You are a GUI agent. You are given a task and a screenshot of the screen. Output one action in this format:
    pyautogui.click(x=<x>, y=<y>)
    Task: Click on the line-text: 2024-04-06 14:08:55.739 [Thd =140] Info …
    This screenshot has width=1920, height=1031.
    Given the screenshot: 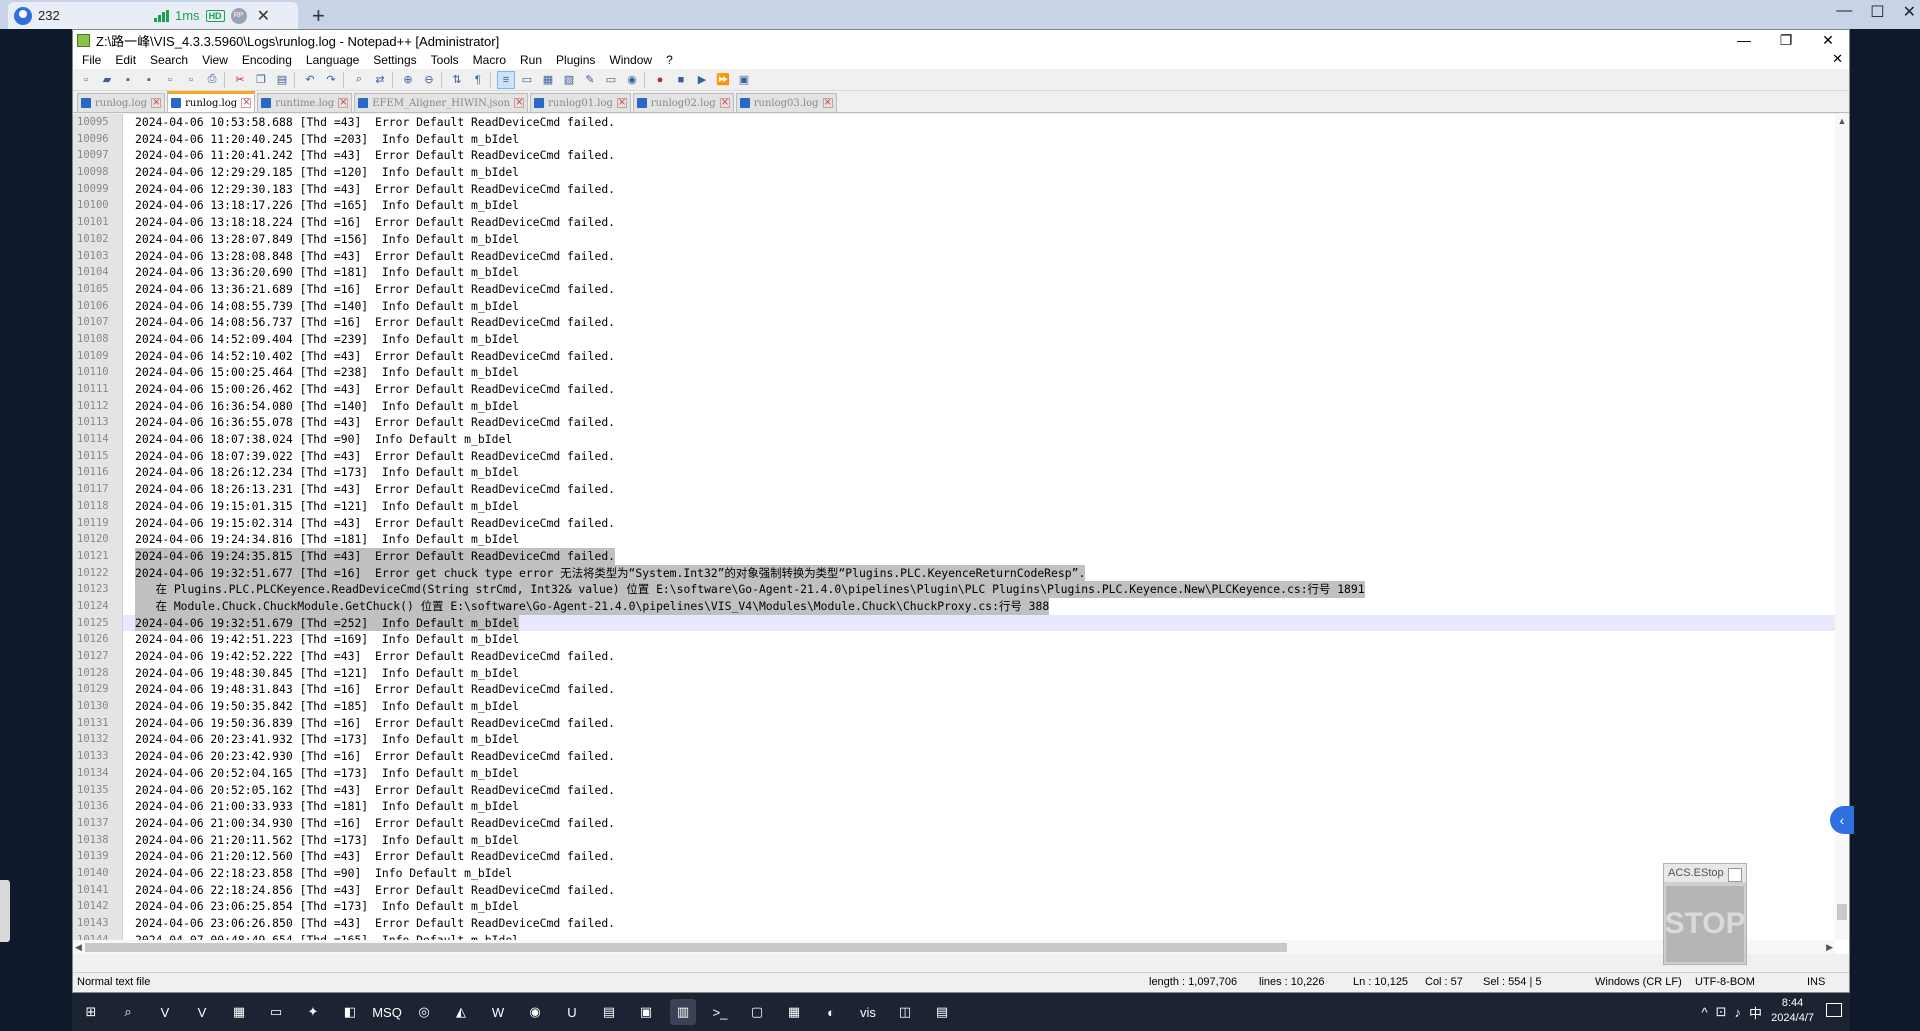 What is the action you would take?
    pyautogui.click(x=327, y=306)
    